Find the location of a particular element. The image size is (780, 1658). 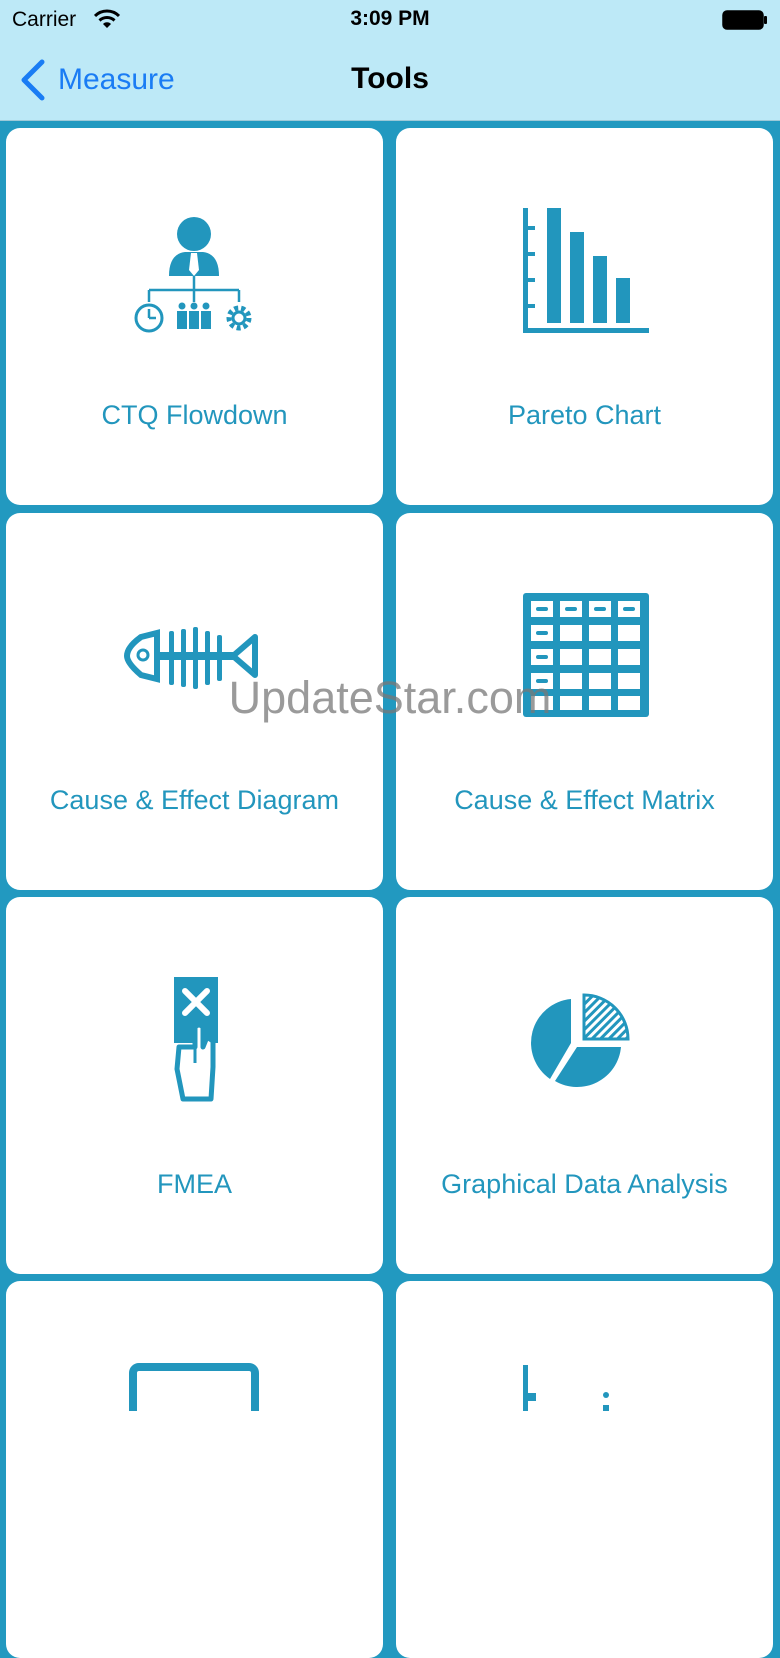

battery-icon is located at coordinates (744, 20).